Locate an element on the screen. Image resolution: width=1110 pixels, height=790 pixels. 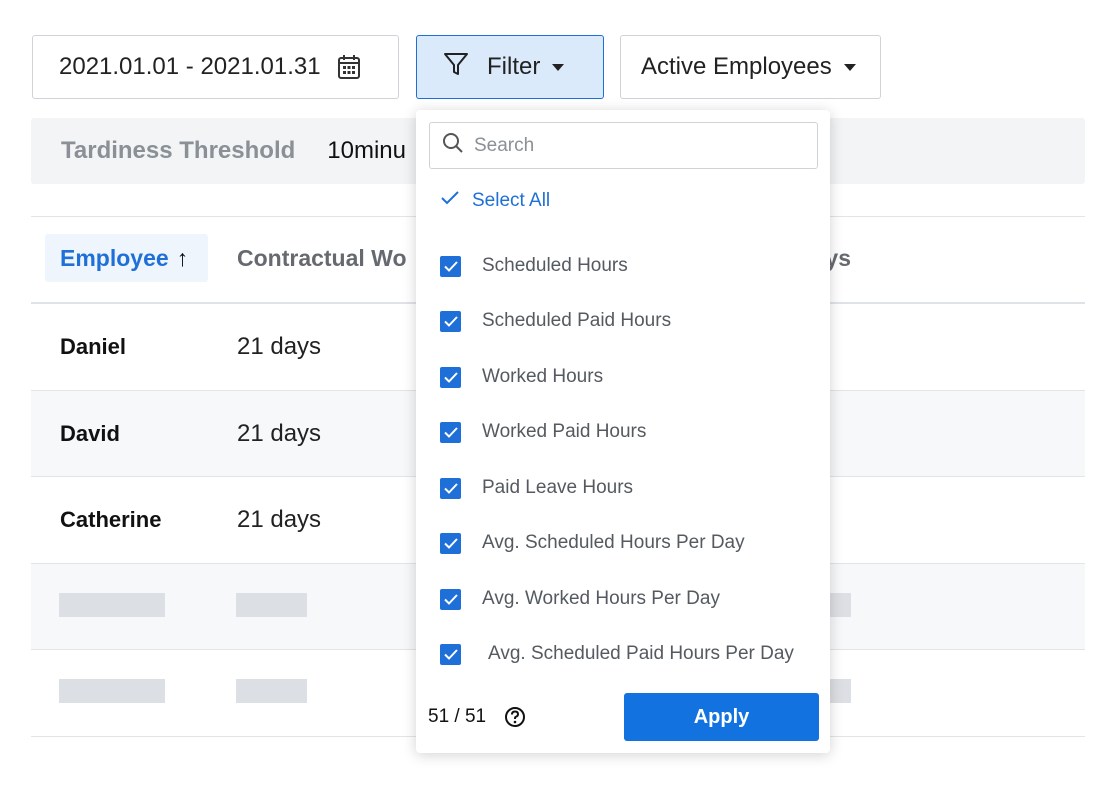
checkmark-icon is located at coordinates (450, 201).